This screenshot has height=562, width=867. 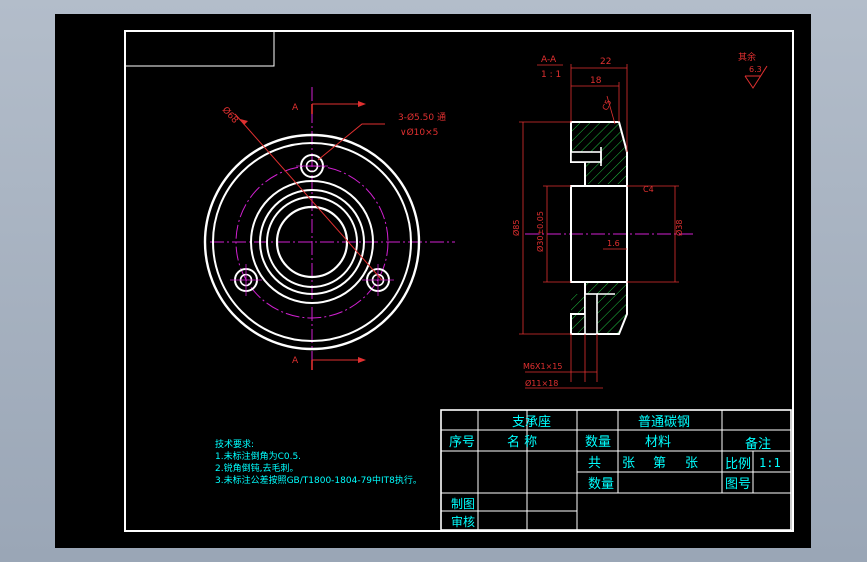 I want to click on counterbore-top, so click(x=586, y=157).